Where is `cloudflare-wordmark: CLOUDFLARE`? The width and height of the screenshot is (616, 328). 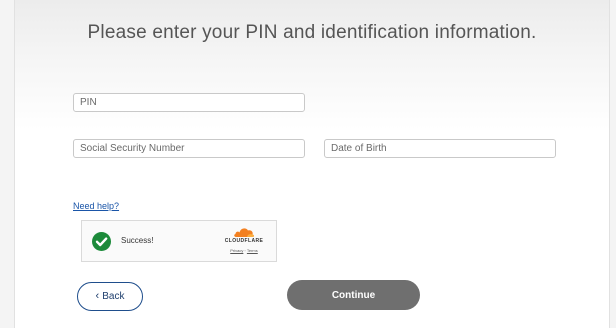 cloudflare-wordmark: CLOUDFLARE is located at coordinates (244, 241).